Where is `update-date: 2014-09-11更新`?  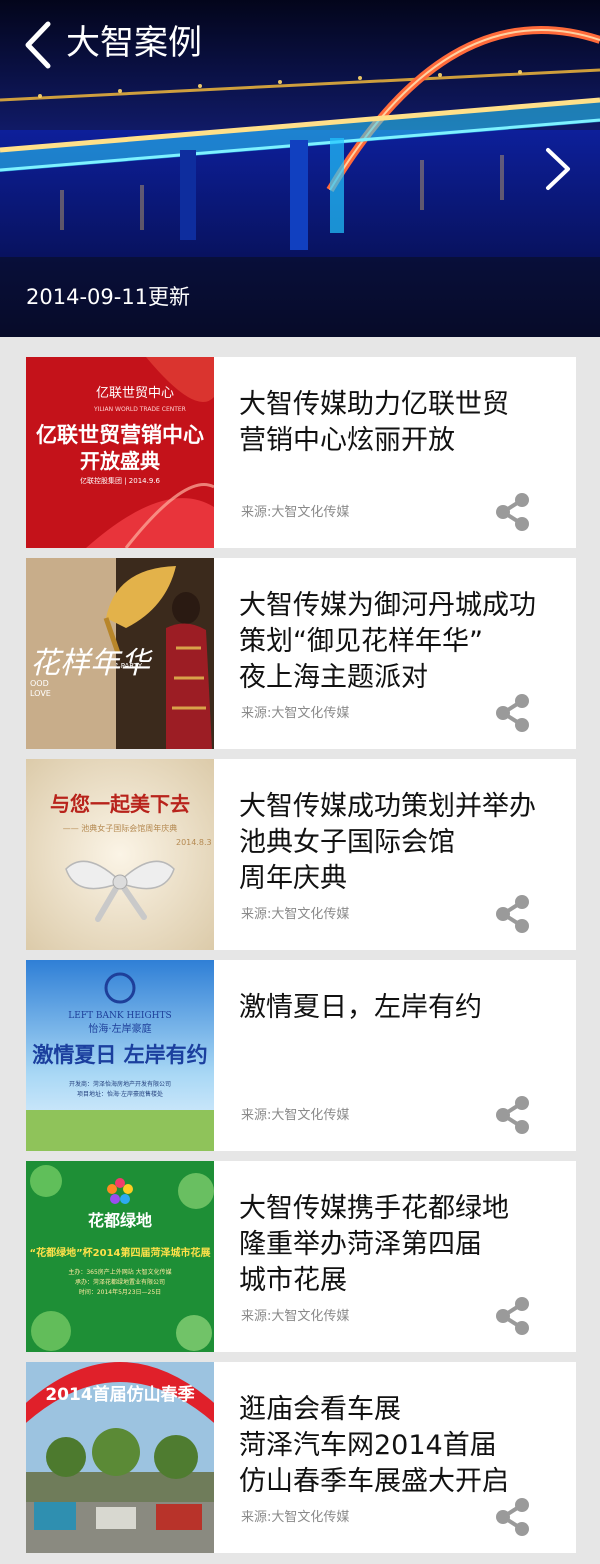
update-date: 2014-09-11更新 is located at coordinates (108, 297).